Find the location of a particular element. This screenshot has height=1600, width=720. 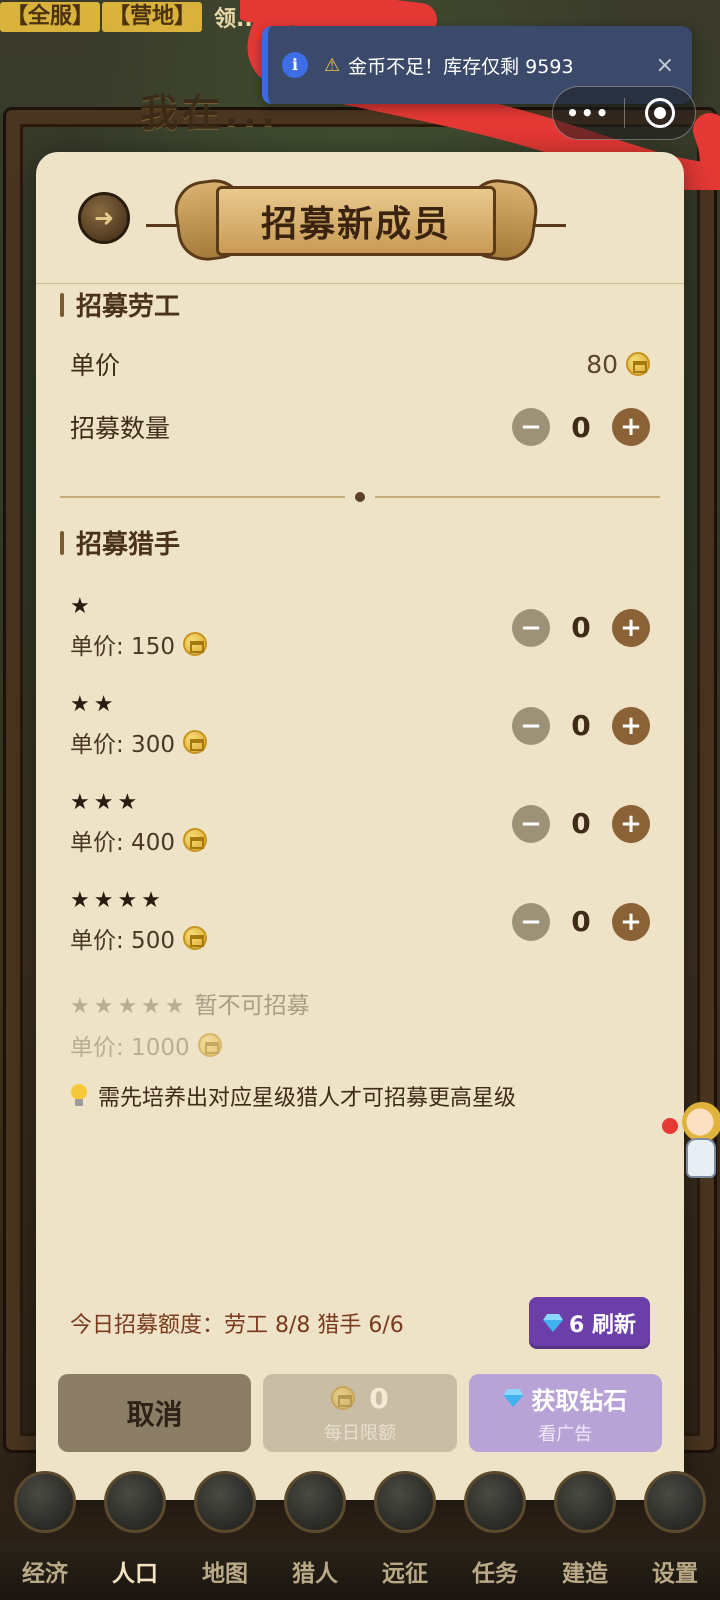

hunter-tier-2: ★★ 单价: 300 − 0 + is located at coordinates (360, 725).